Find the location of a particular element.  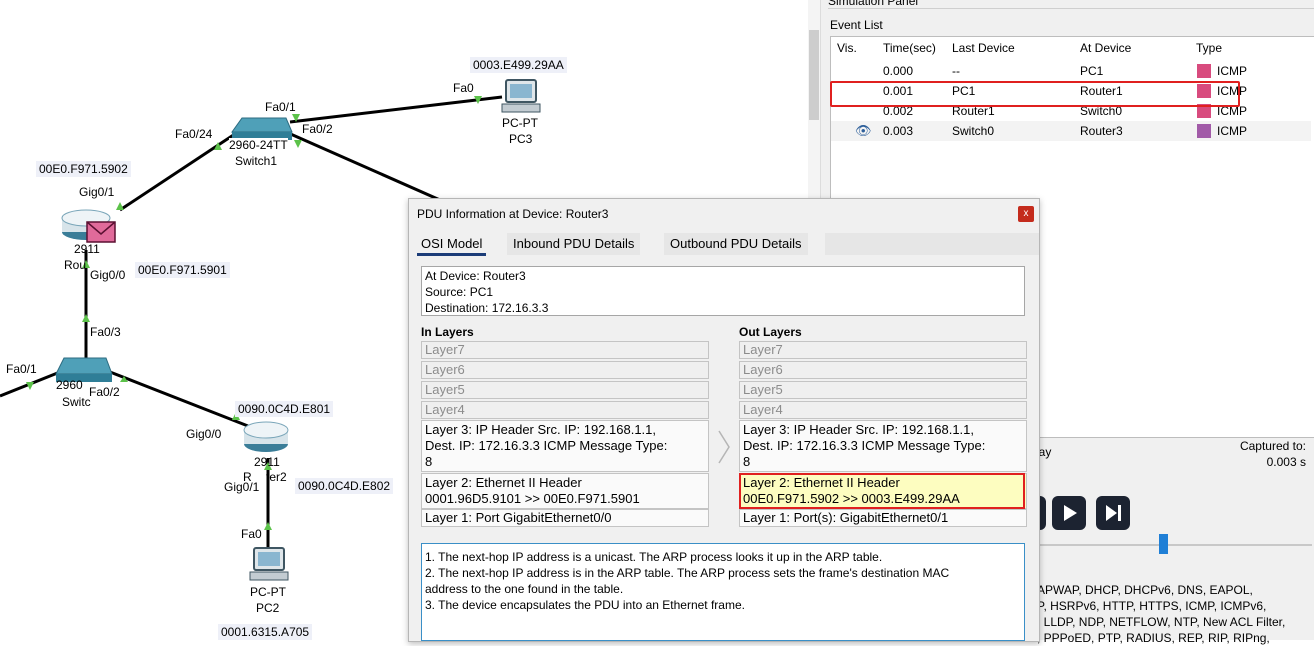

dialog-title: PDU Information at Device: Router3 is located at coordinates (513, 214).